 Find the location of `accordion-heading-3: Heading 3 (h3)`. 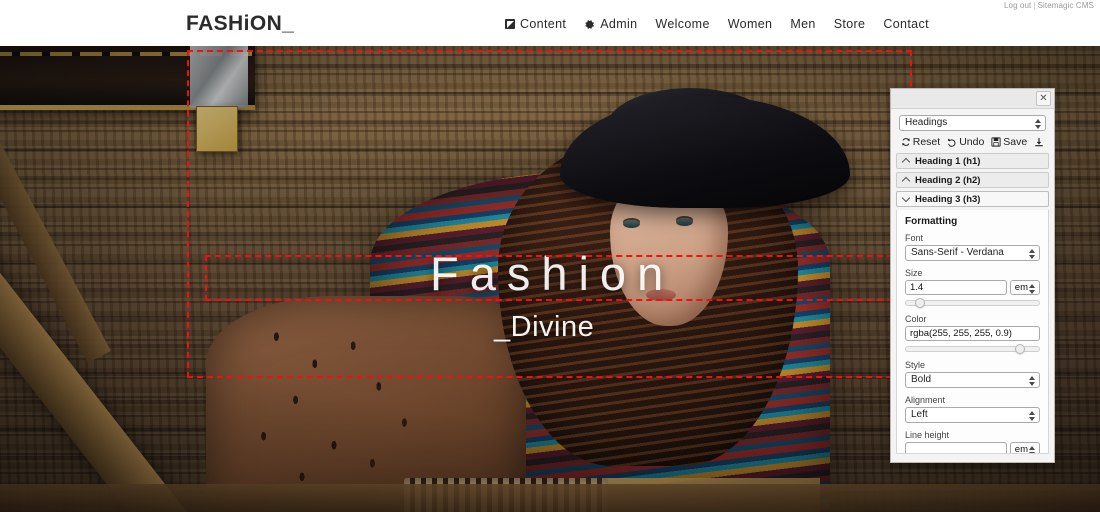

accordion-heading-3: Heading 3 (h3) is located at coordinates (972, 199).